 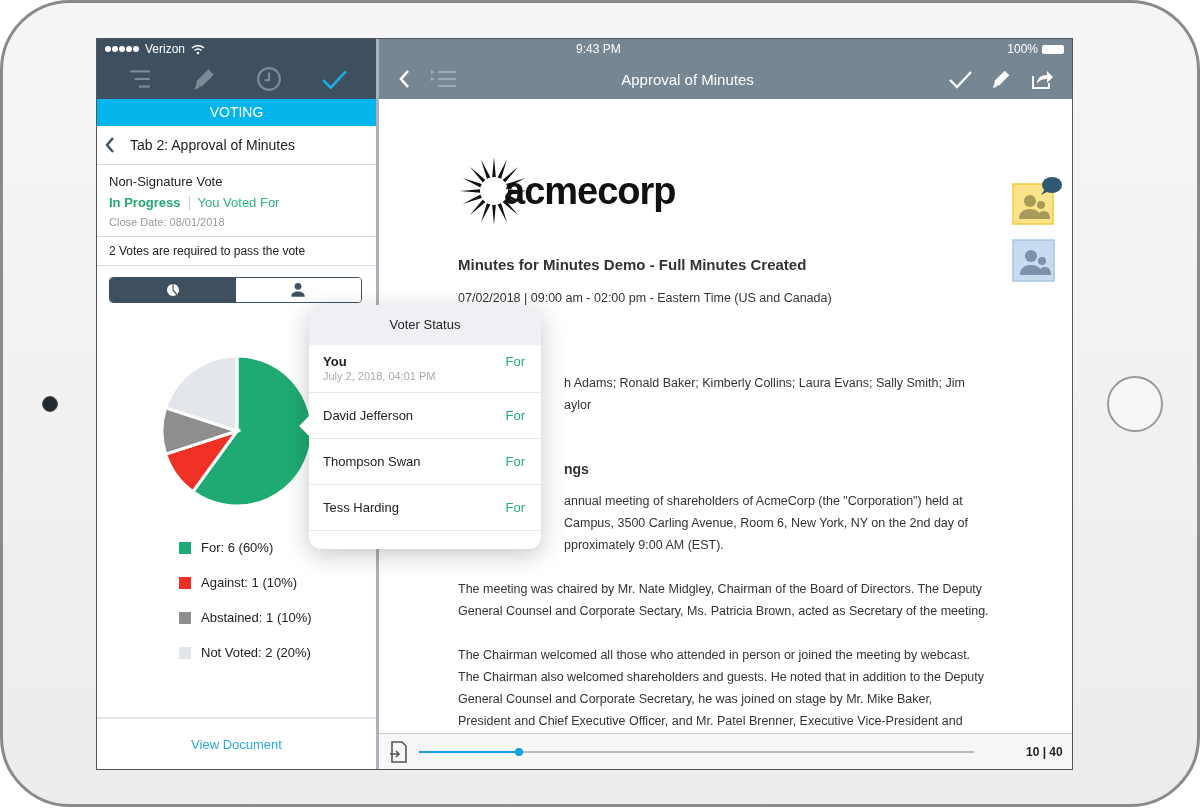 I want to click on page-slider, so click(x=696, y=751).